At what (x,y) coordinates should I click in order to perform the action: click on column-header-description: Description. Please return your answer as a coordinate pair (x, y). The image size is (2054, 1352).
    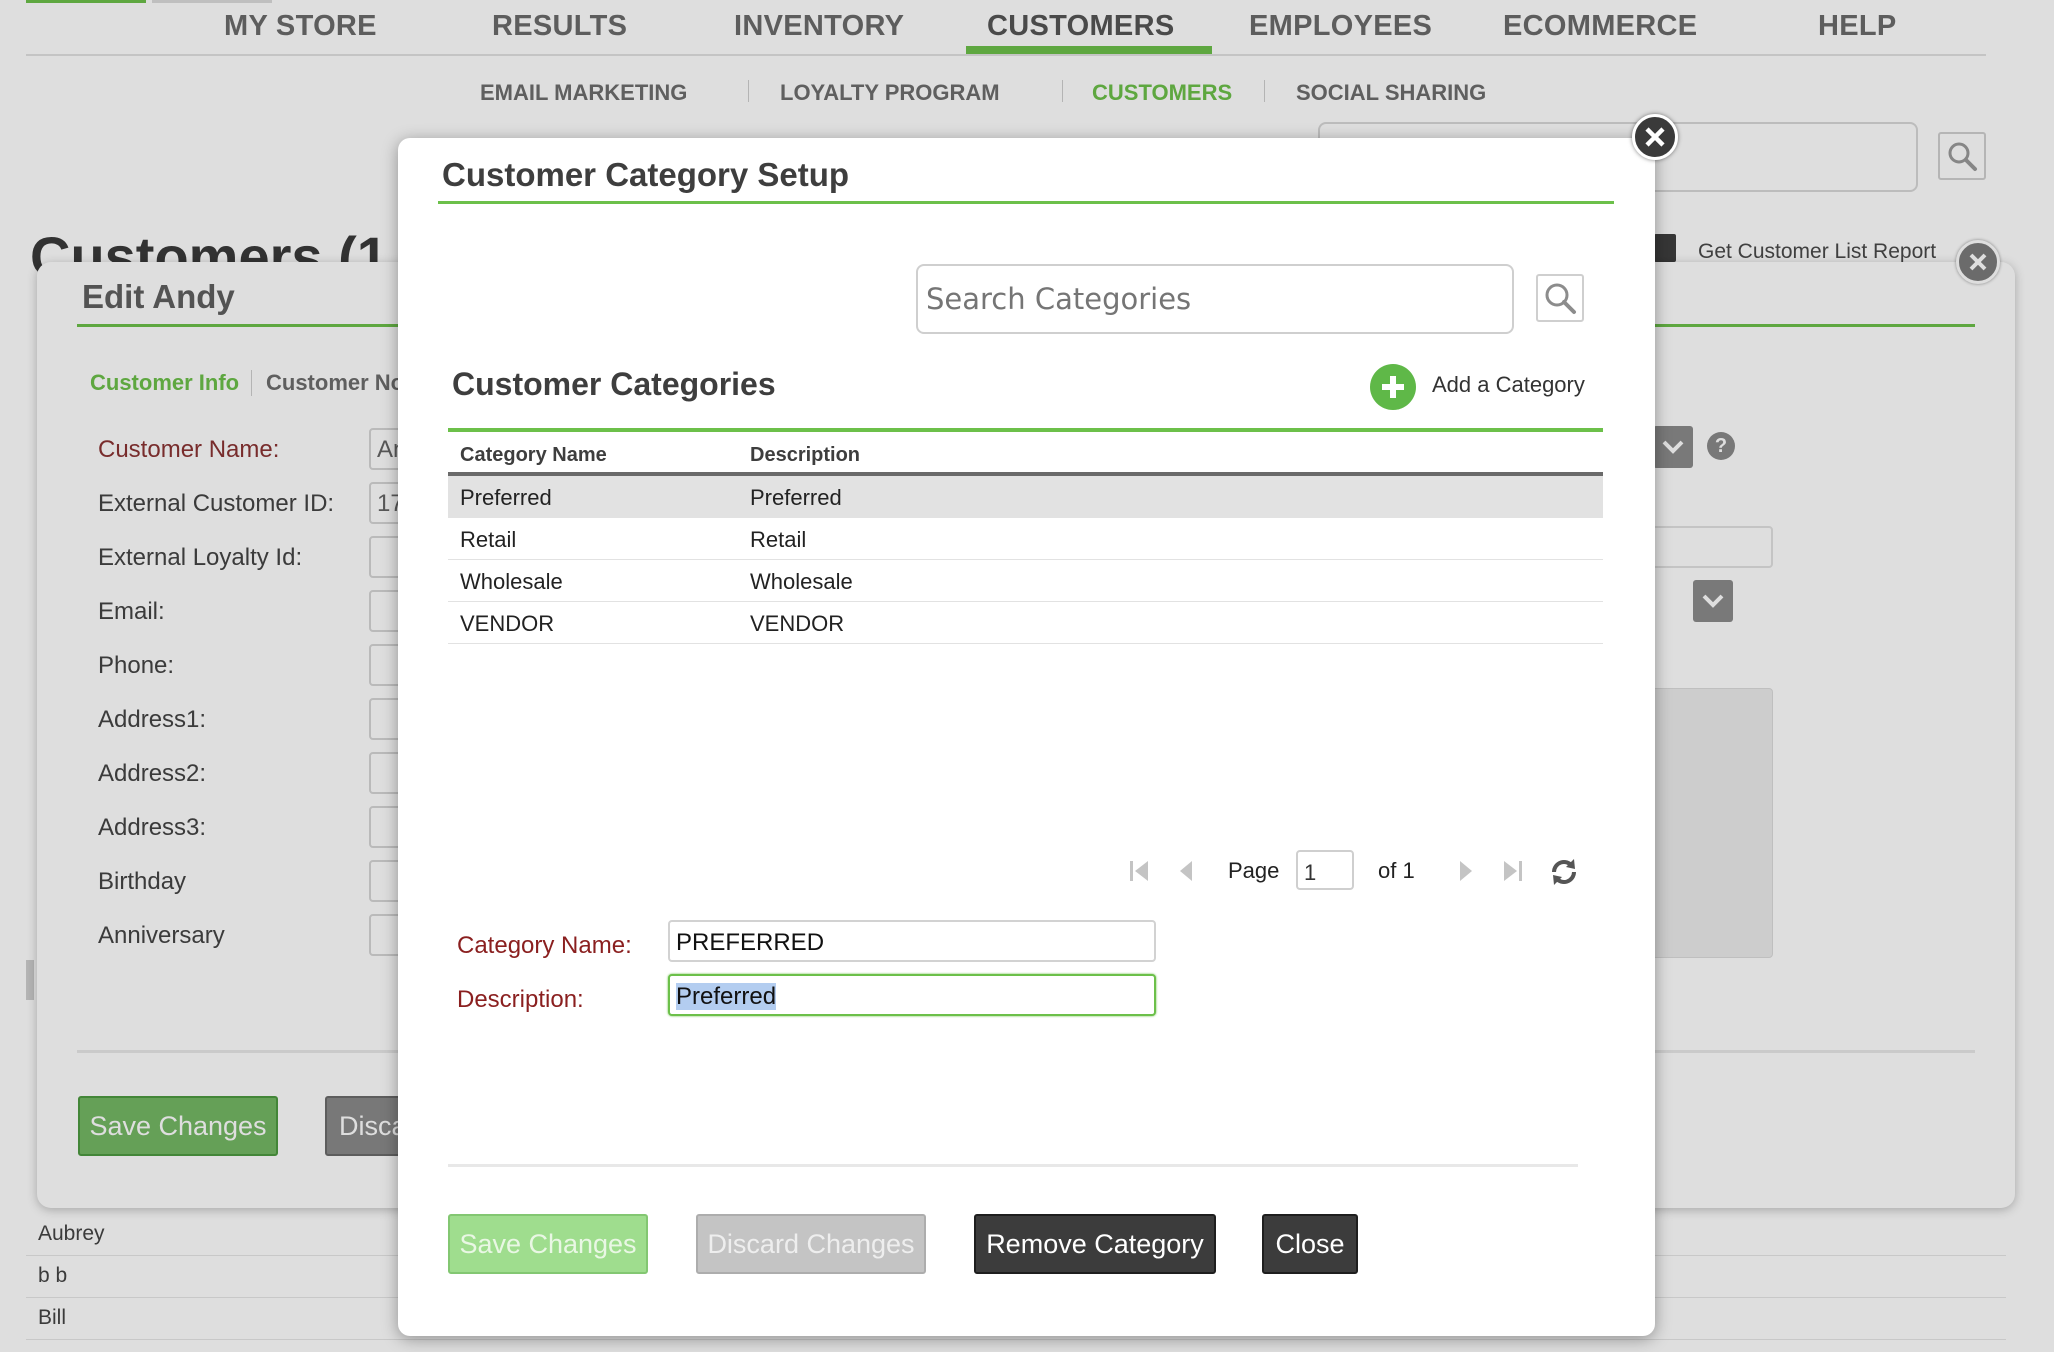
    Looking at the image, I should click on (805, 455).